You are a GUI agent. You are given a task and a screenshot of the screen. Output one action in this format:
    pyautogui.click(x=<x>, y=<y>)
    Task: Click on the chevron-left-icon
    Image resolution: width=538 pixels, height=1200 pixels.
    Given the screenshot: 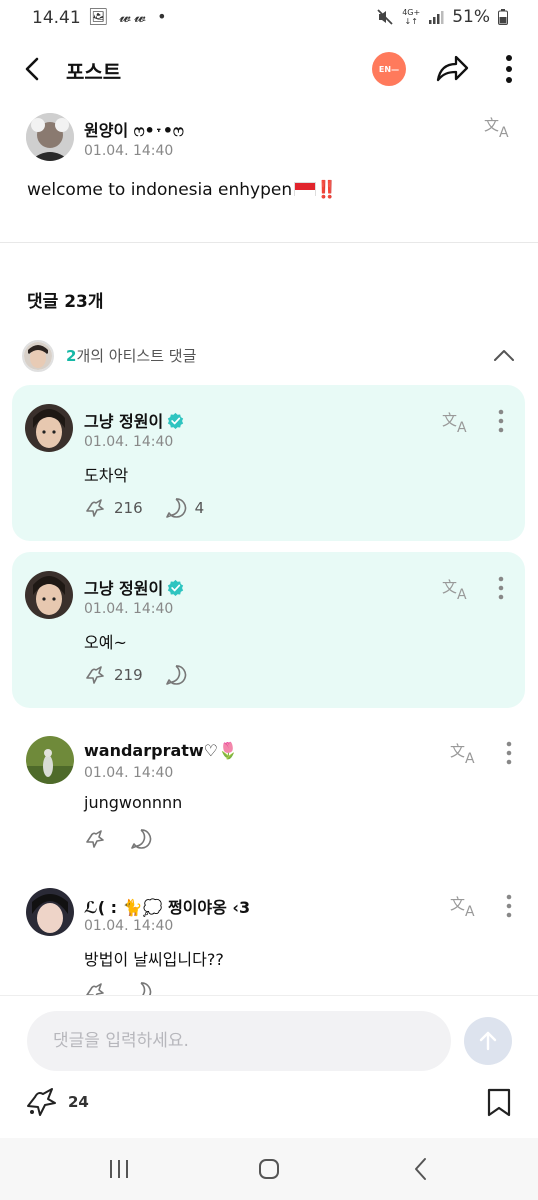 What is the action you would take?
    pyautogui.click(x=32, y=69)
    